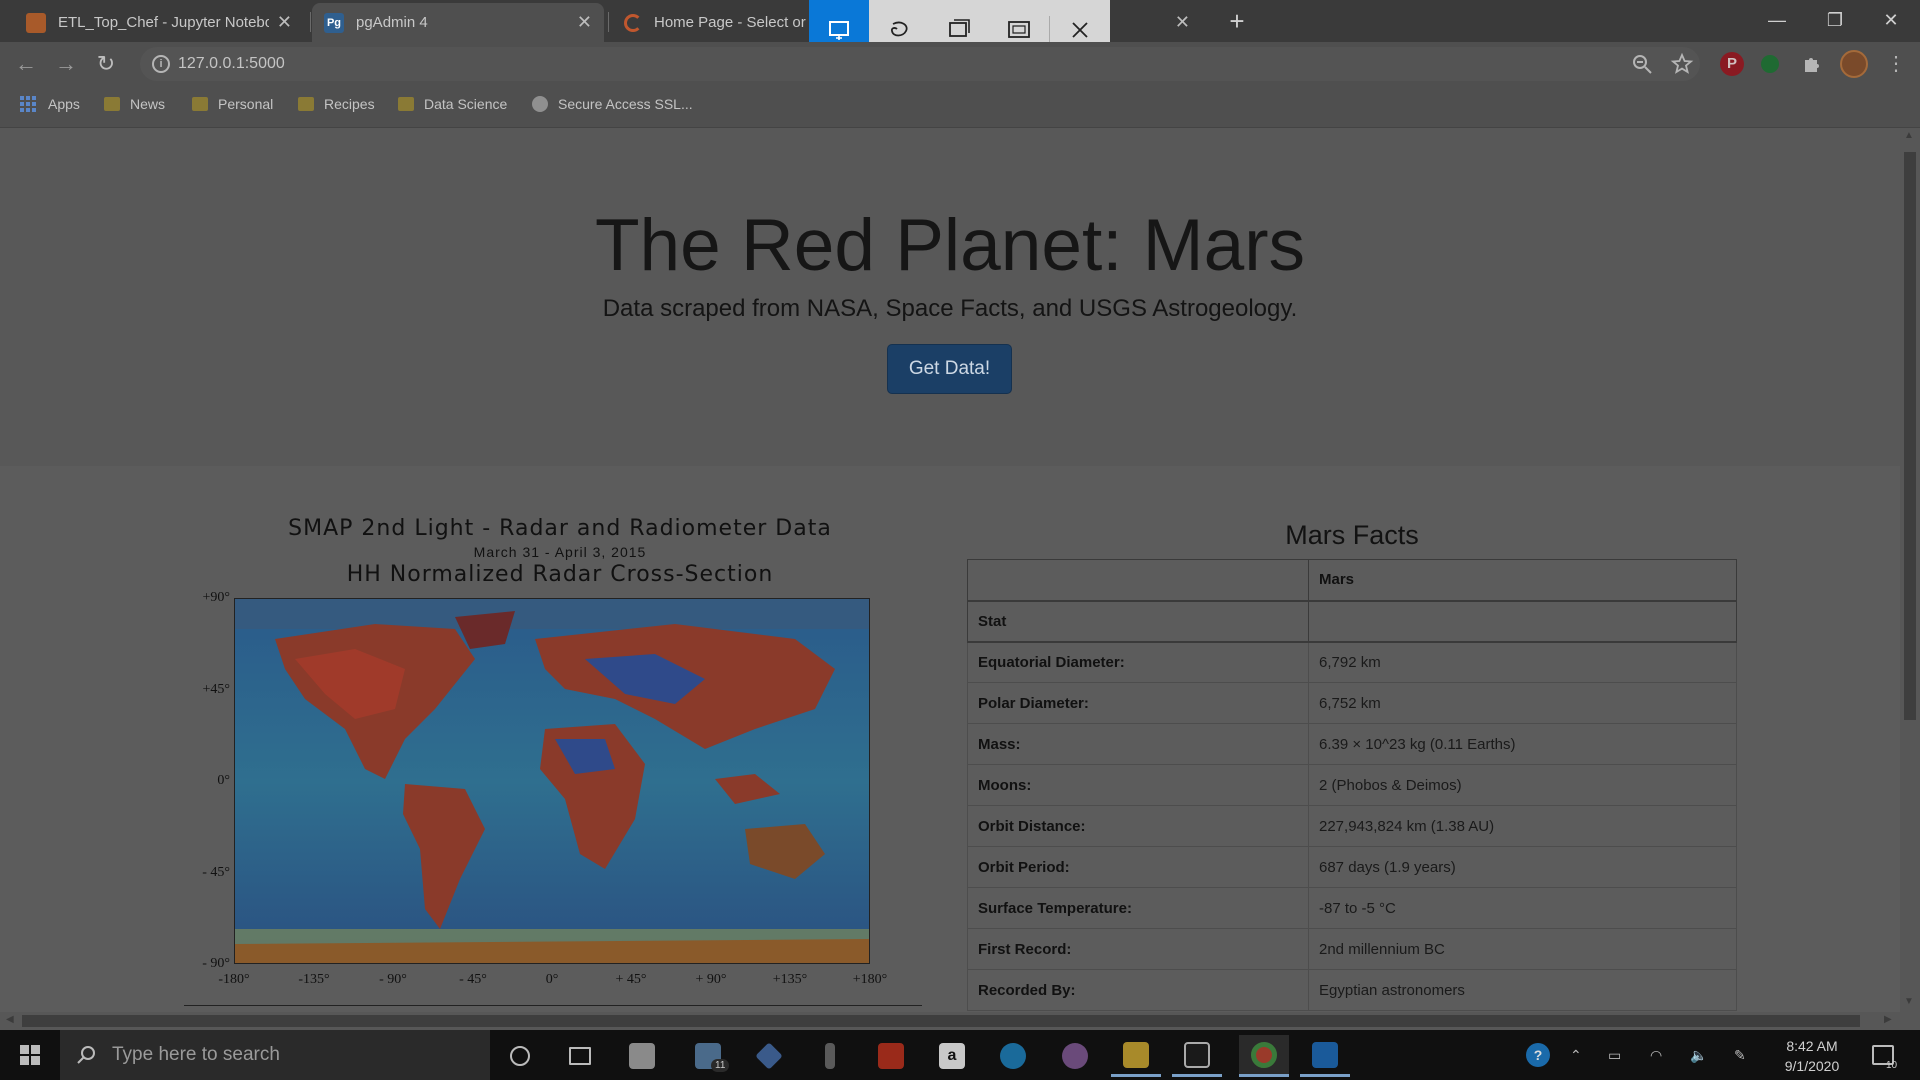  I want to click on taskbar-search-box: Type here to search, so click(275, 1055).